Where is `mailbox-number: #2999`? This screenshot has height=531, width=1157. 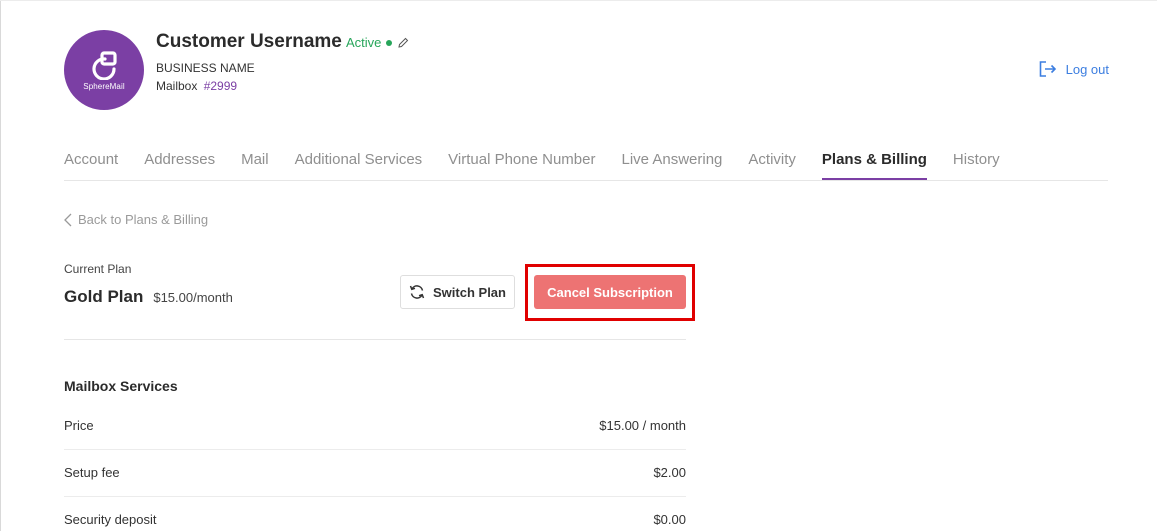 mailbox-number: #2999 is located at coordinates (220, 86).